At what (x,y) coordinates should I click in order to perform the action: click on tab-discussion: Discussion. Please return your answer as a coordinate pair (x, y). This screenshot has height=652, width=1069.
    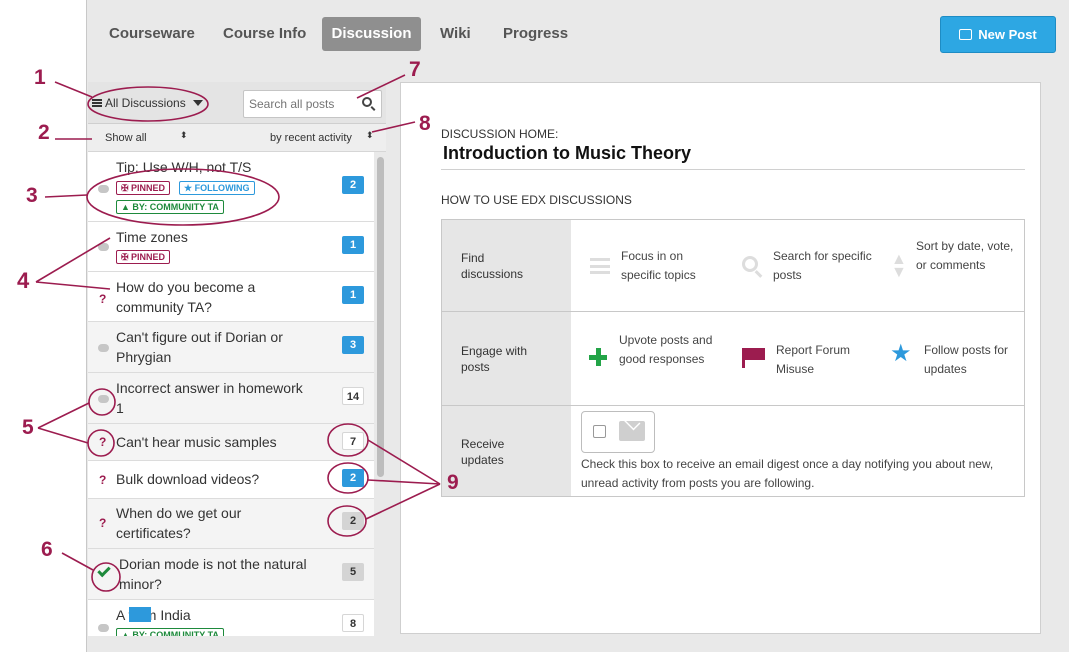
    Looking at the image, I should click on (371, 34).